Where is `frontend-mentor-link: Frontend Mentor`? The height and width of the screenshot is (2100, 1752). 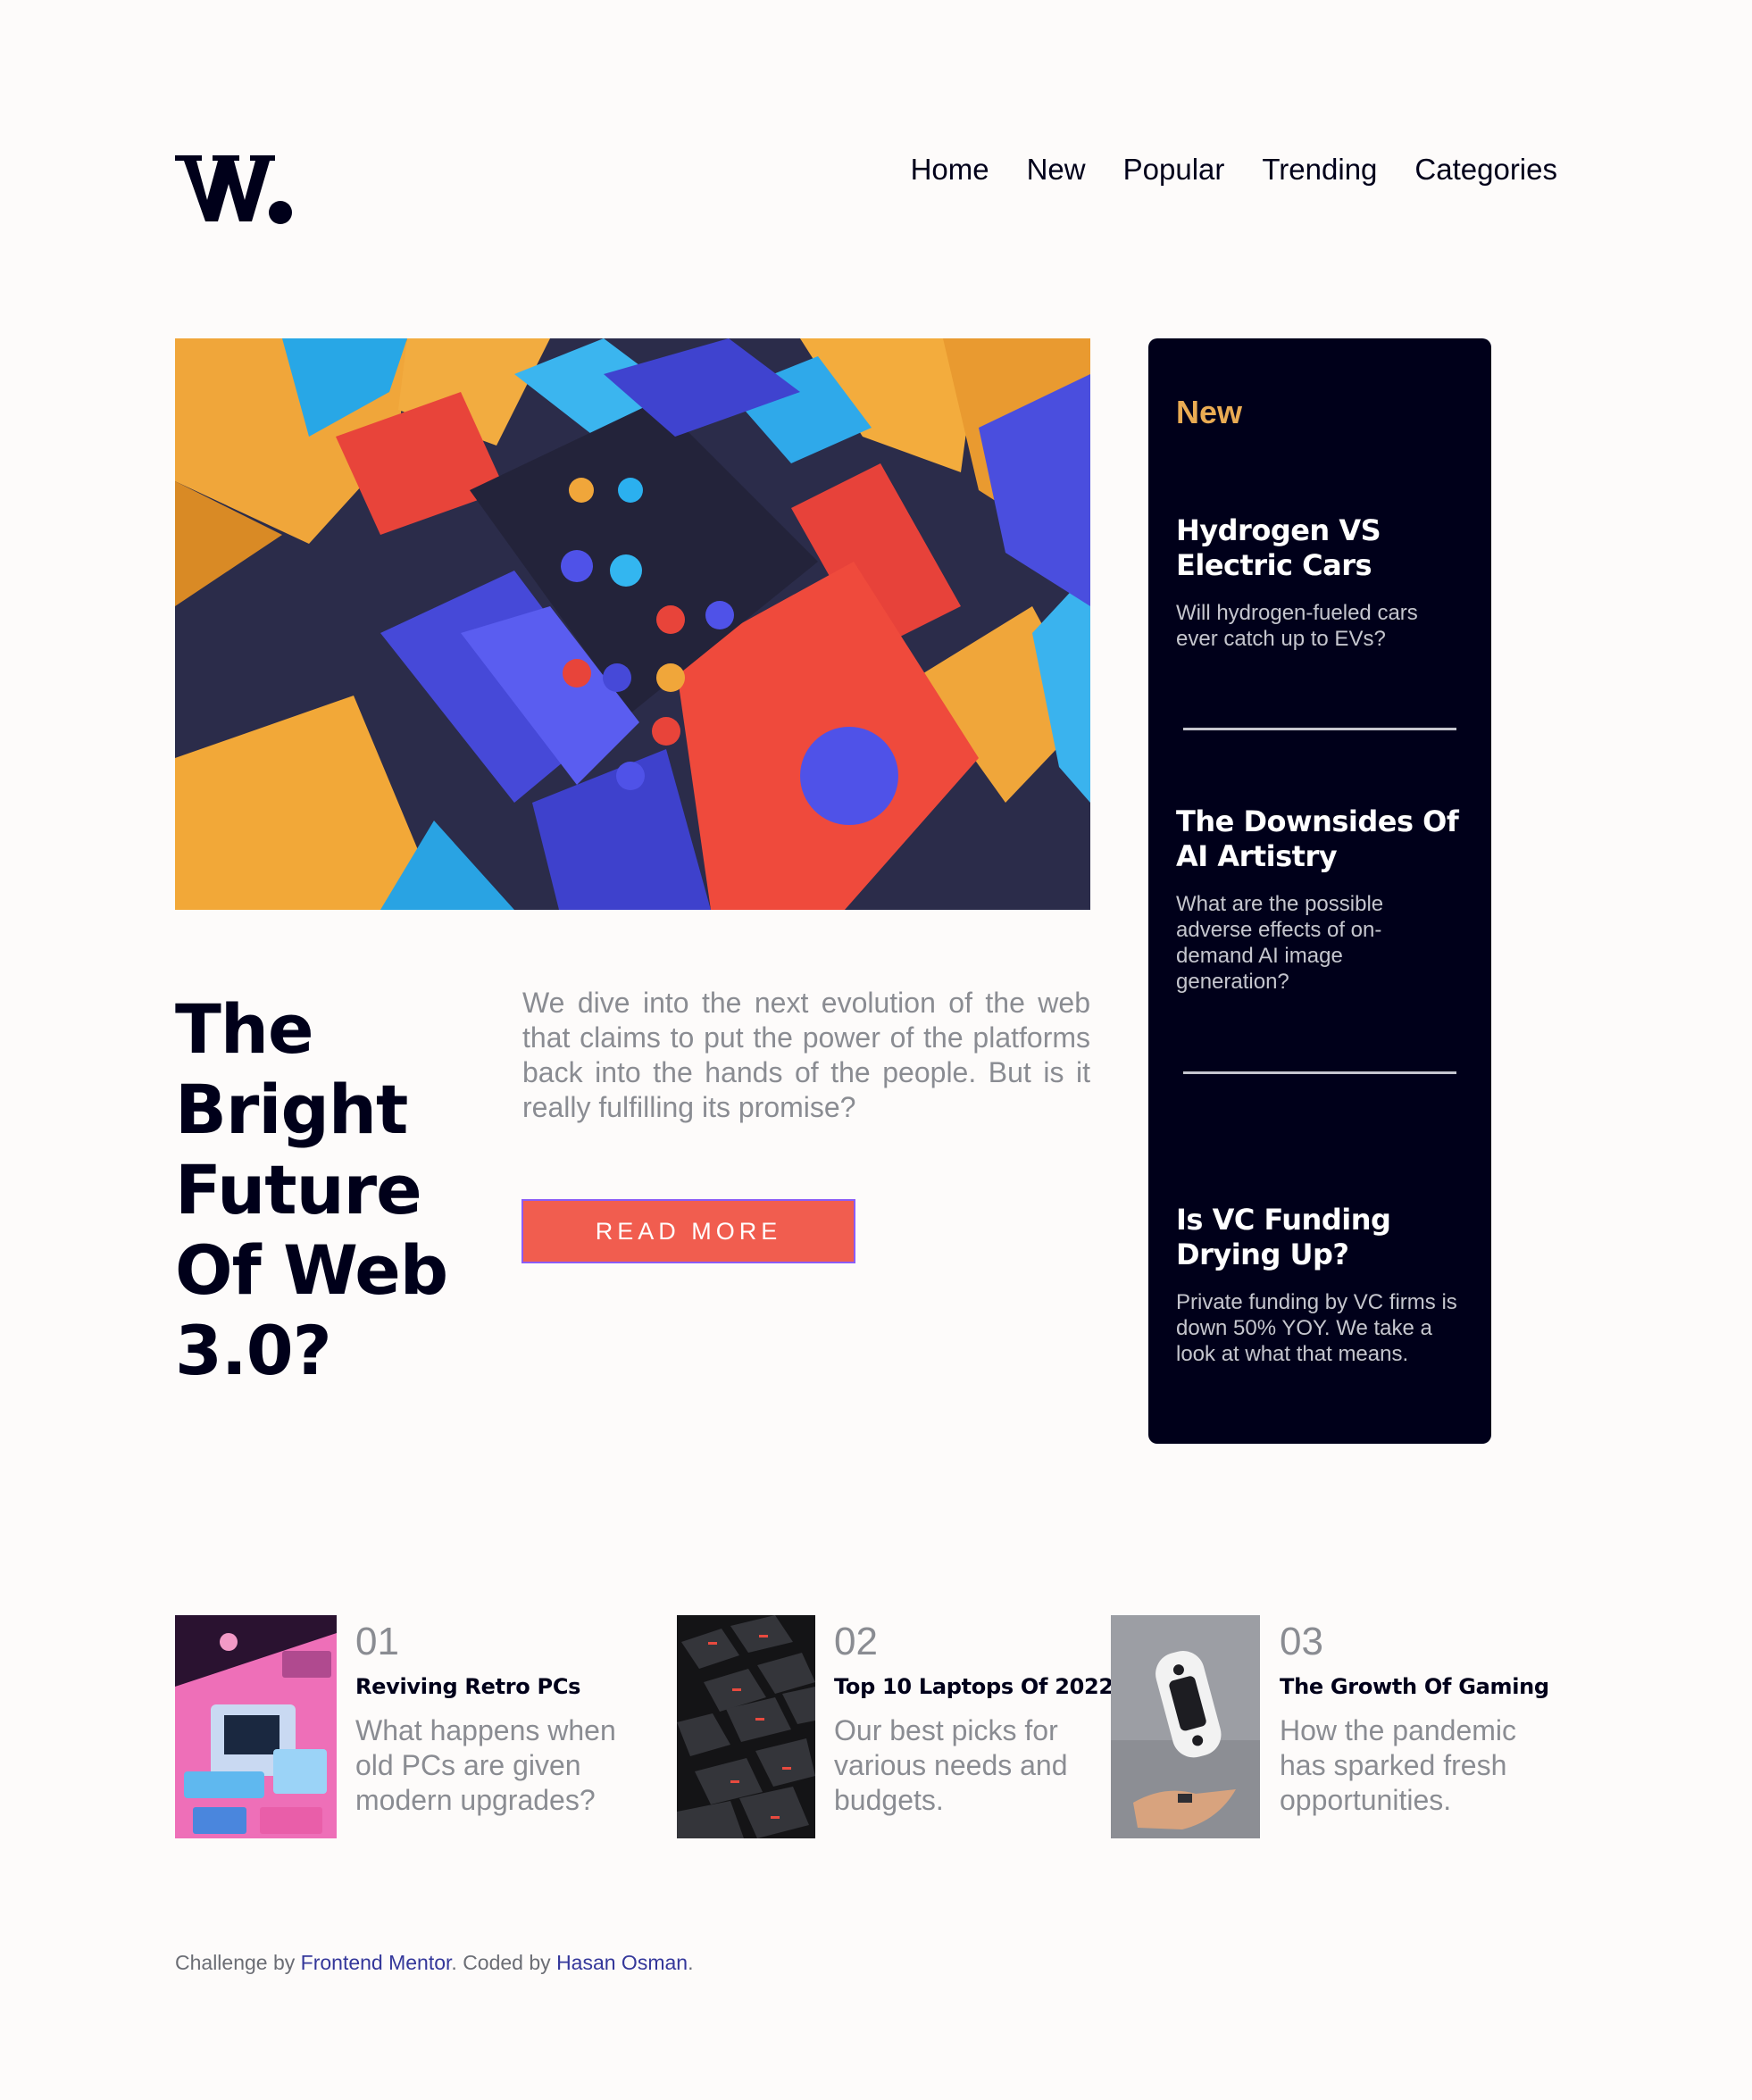 frontend-mentor-link: Frontend Mentor is located at coordinates (376, 1962).